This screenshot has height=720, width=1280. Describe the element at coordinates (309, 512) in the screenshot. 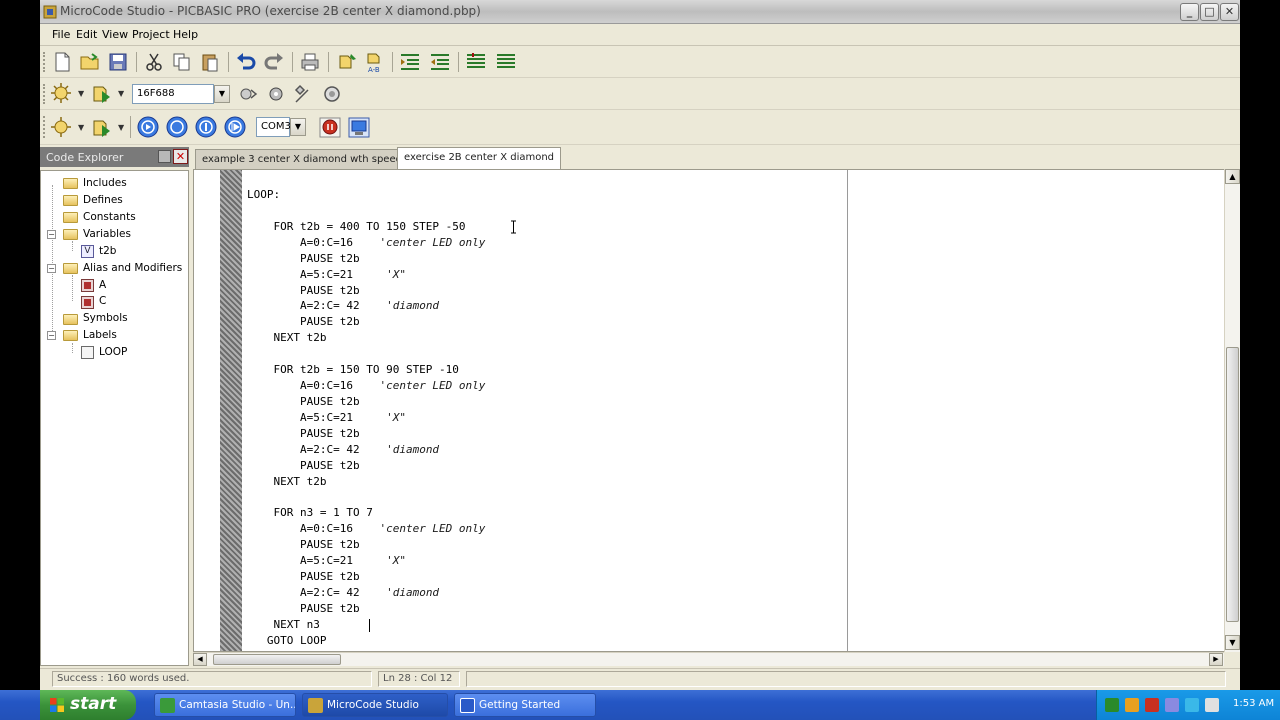

I see `code-line: FOR n3 = 1 TO 7` at that location.